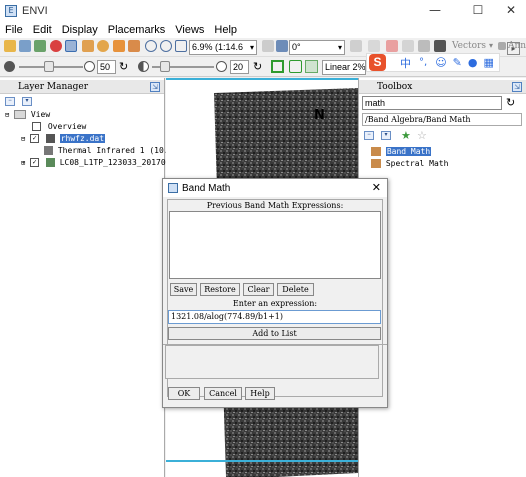  I want to click on layers-icon, so click(40, 46).